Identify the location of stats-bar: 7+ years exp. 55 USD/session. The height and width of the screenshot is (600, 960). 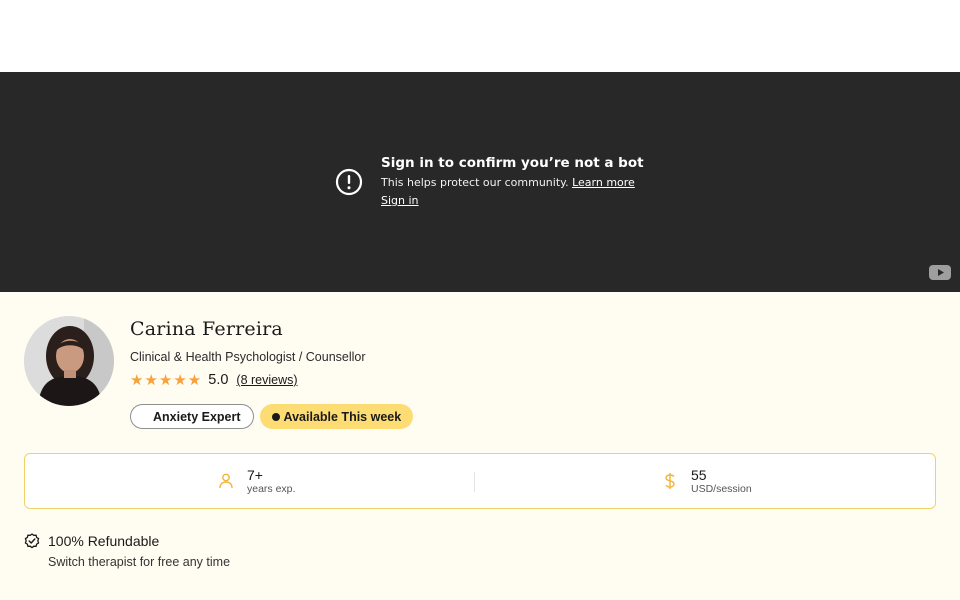
(480, 481).